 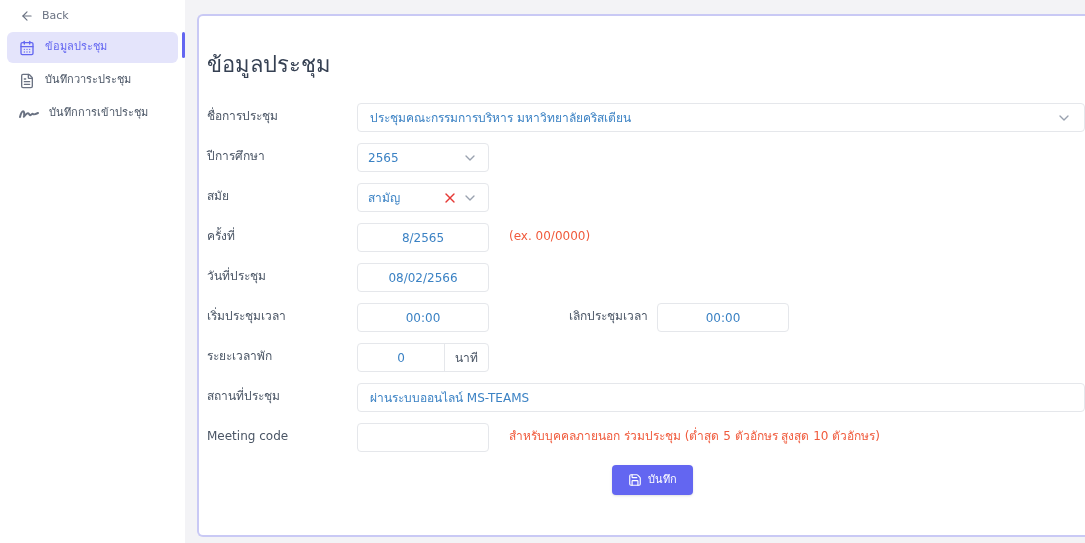 I want to click on field-label: ชื่อการประชุม, so click(x=243, y=115).